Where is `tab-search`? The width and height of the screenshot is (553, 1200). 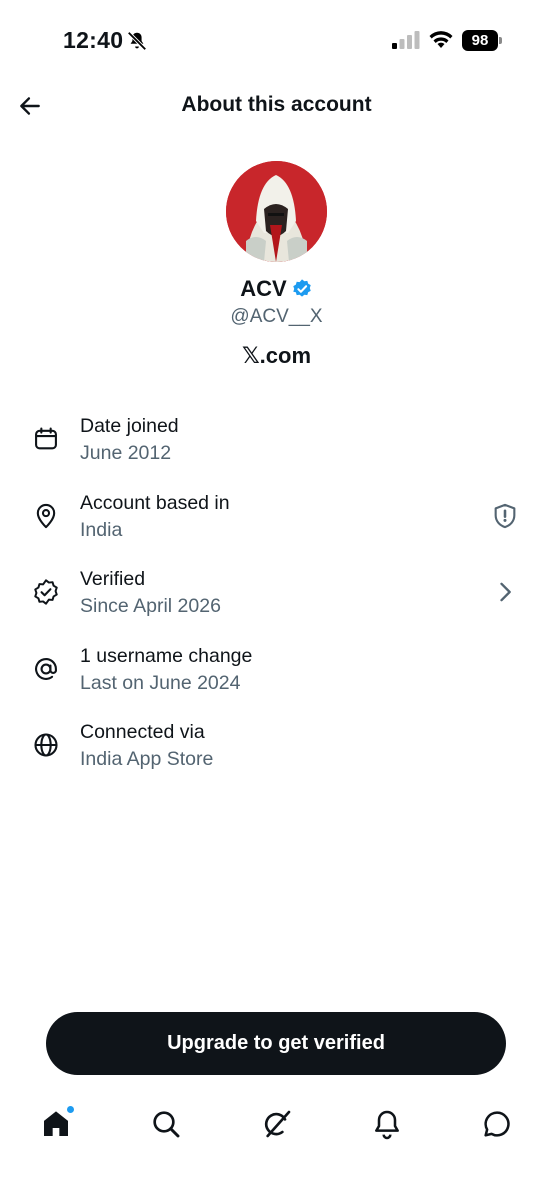 tab-search is located at coordinates (166, 1124).